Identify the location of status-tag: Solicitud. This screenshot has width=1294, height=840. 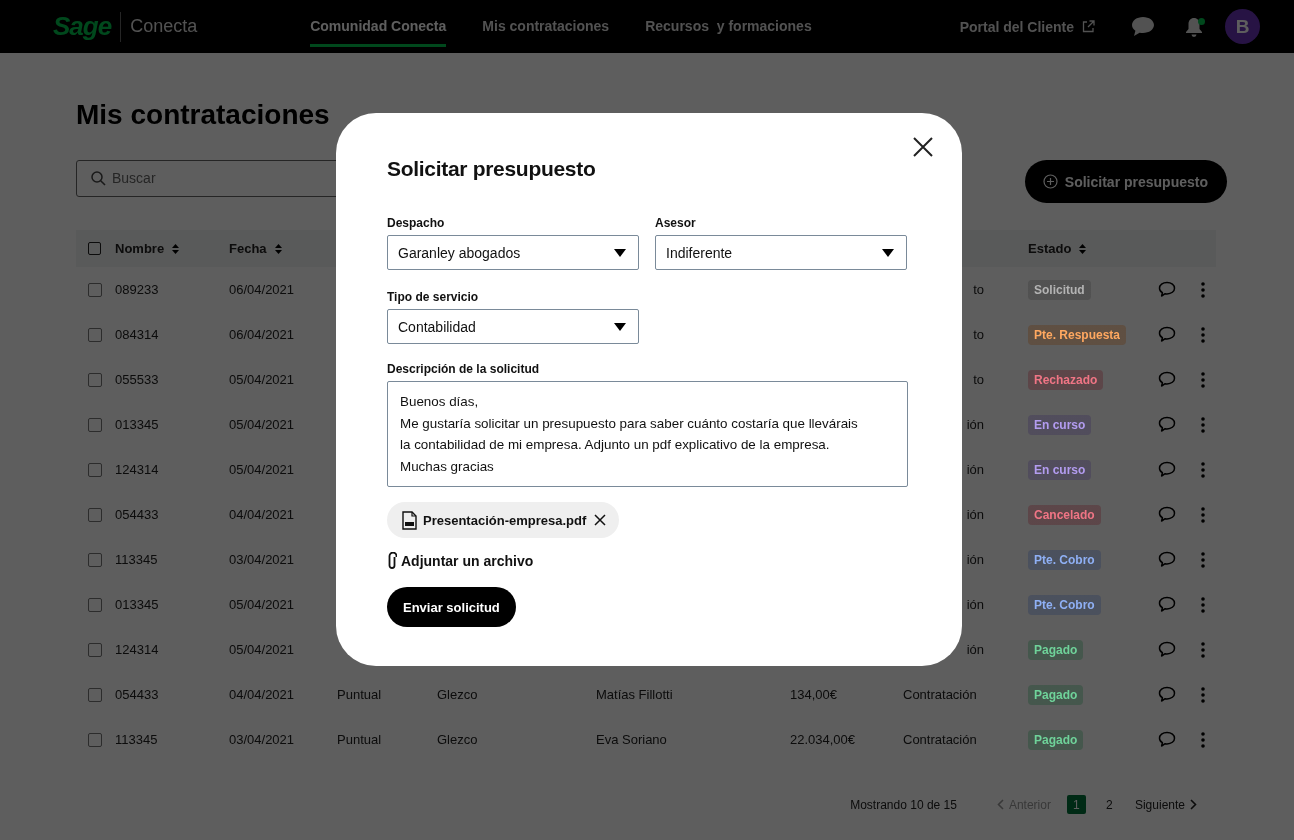
(1059, 289).